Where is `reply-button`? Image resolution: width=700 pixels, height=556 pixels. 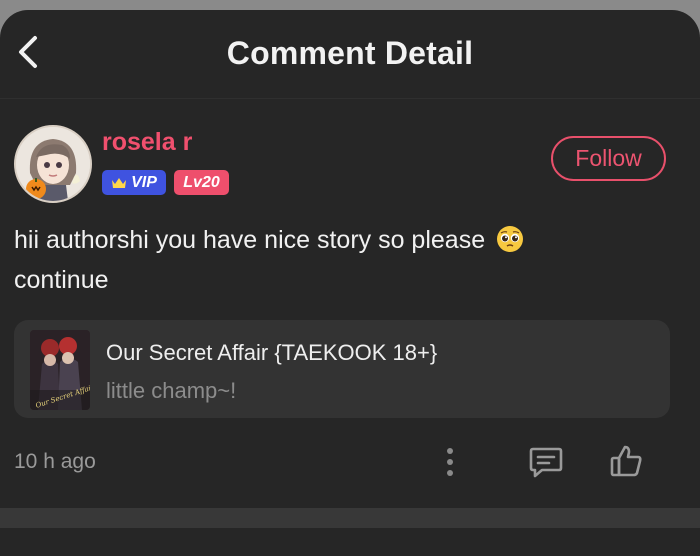 reply-button is located at coordinates (546, 462).